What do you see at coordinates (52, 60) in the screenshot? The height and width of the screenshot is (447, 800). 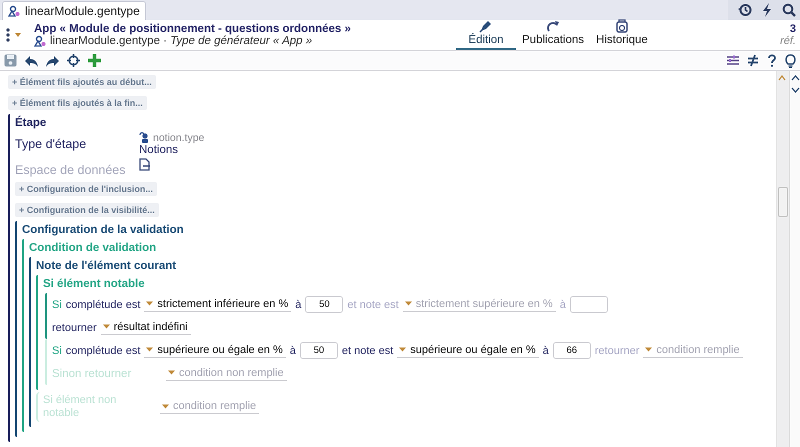 I see `redo-icon` at bounding box center [52, 60].